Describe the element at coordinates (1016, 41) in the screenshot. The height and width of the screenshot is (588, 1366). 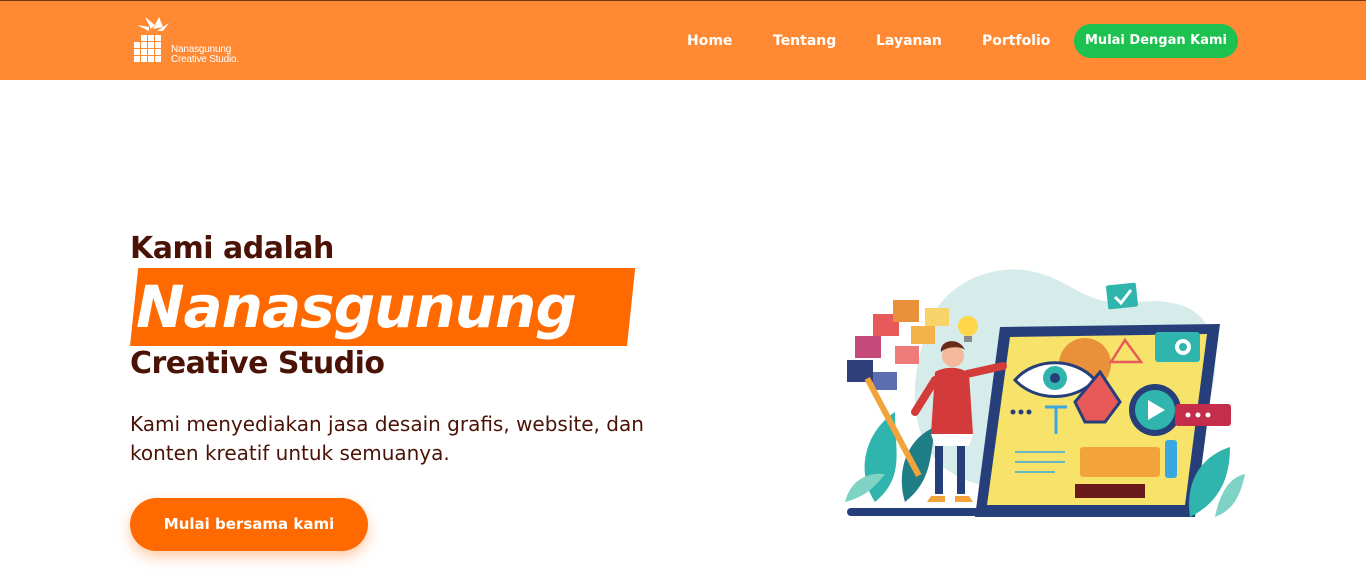
I see `nav-portfolio: Portfolio` at that location.